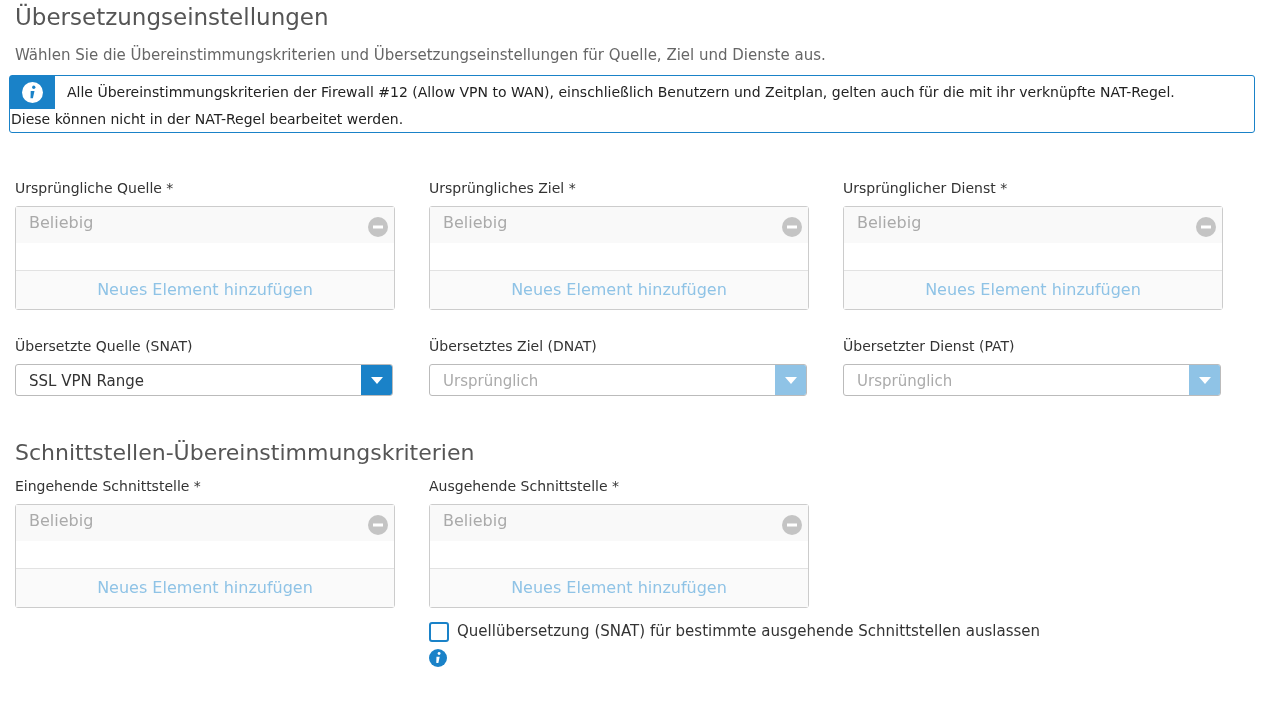  I want to click on field-label: Ursprünglicher Dienst *, so click(926, 189).